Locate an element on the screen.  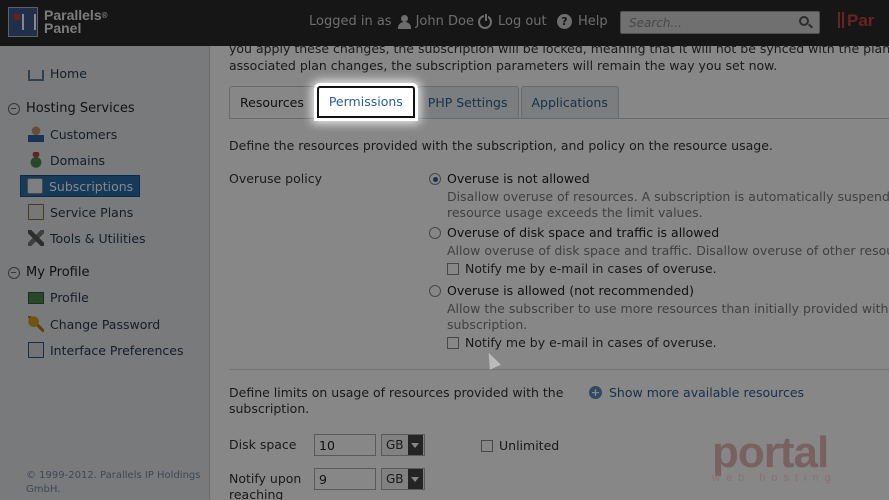
parallels-brand-fragment: Par is located at coordinates (856, 21).